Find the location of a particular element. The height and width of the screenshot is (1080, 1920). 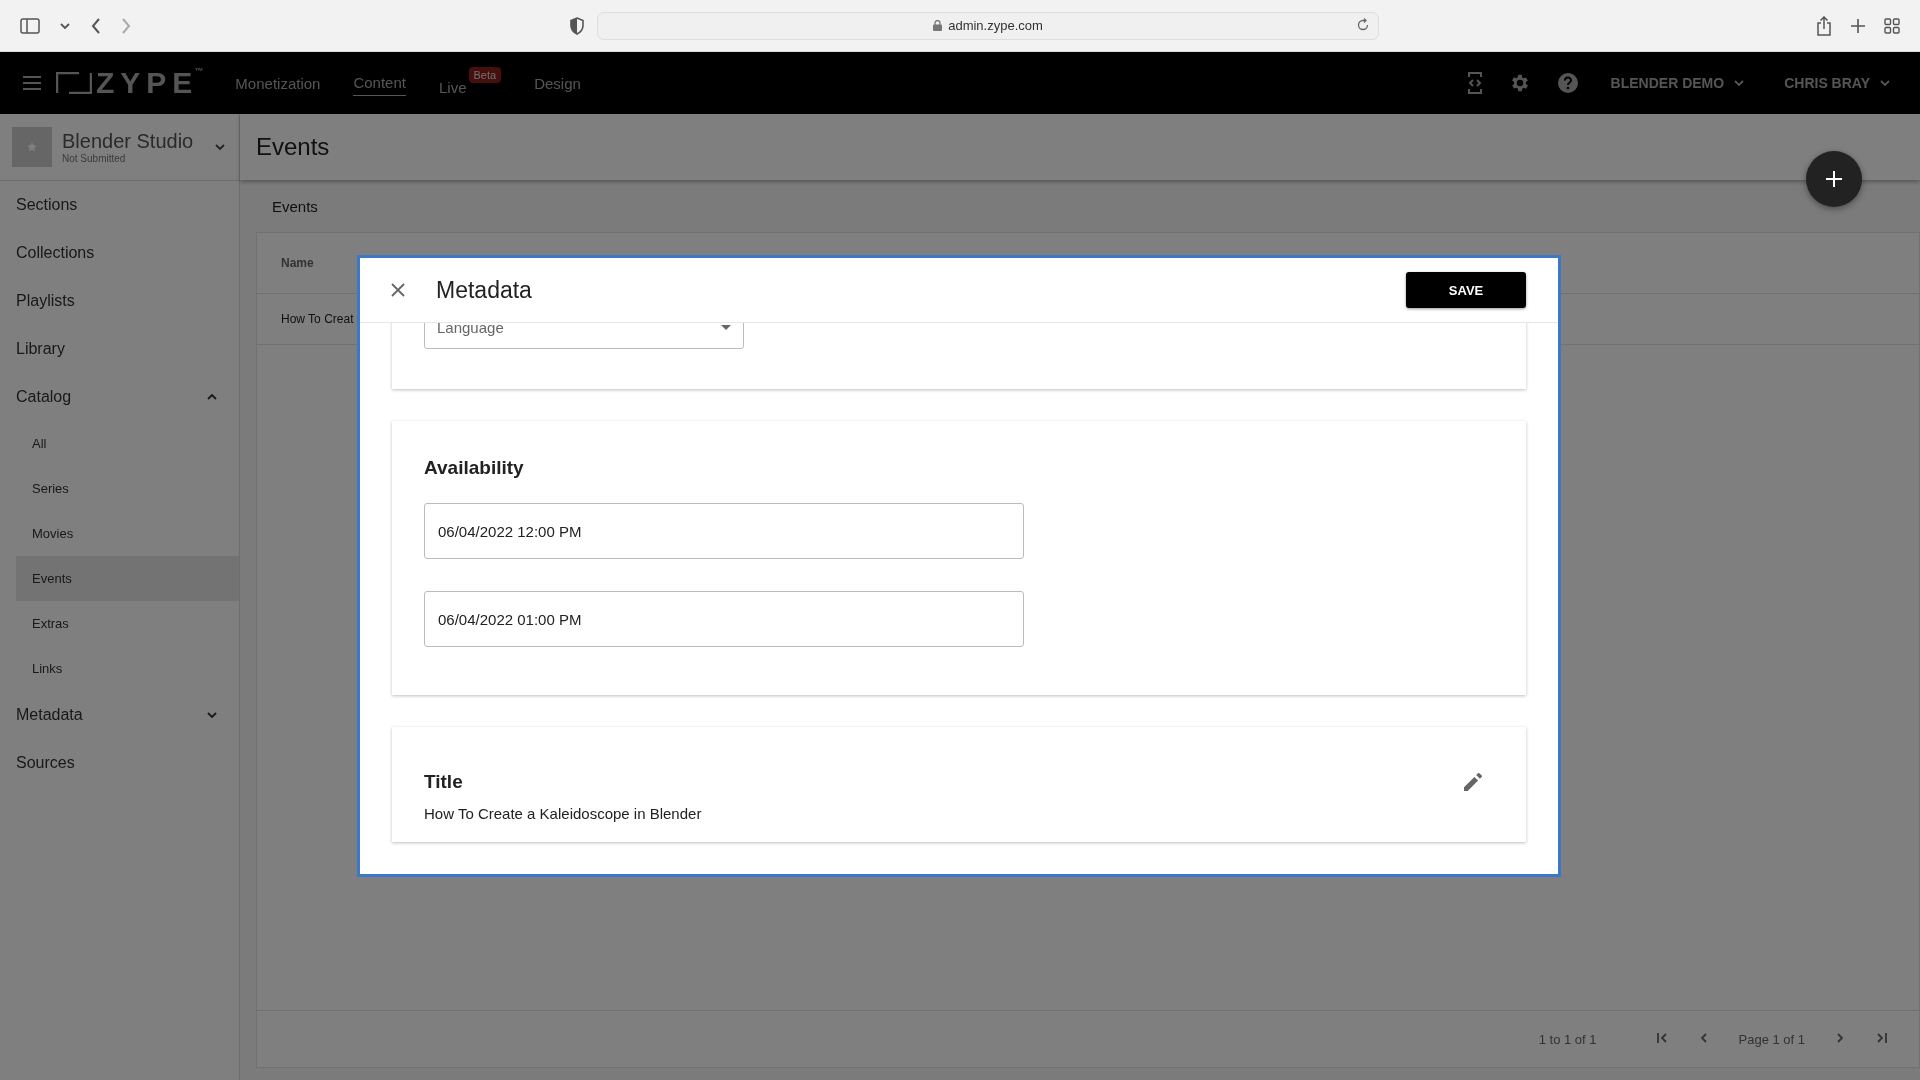

app-status: Not Submitted is located at coordinates (94, 158).